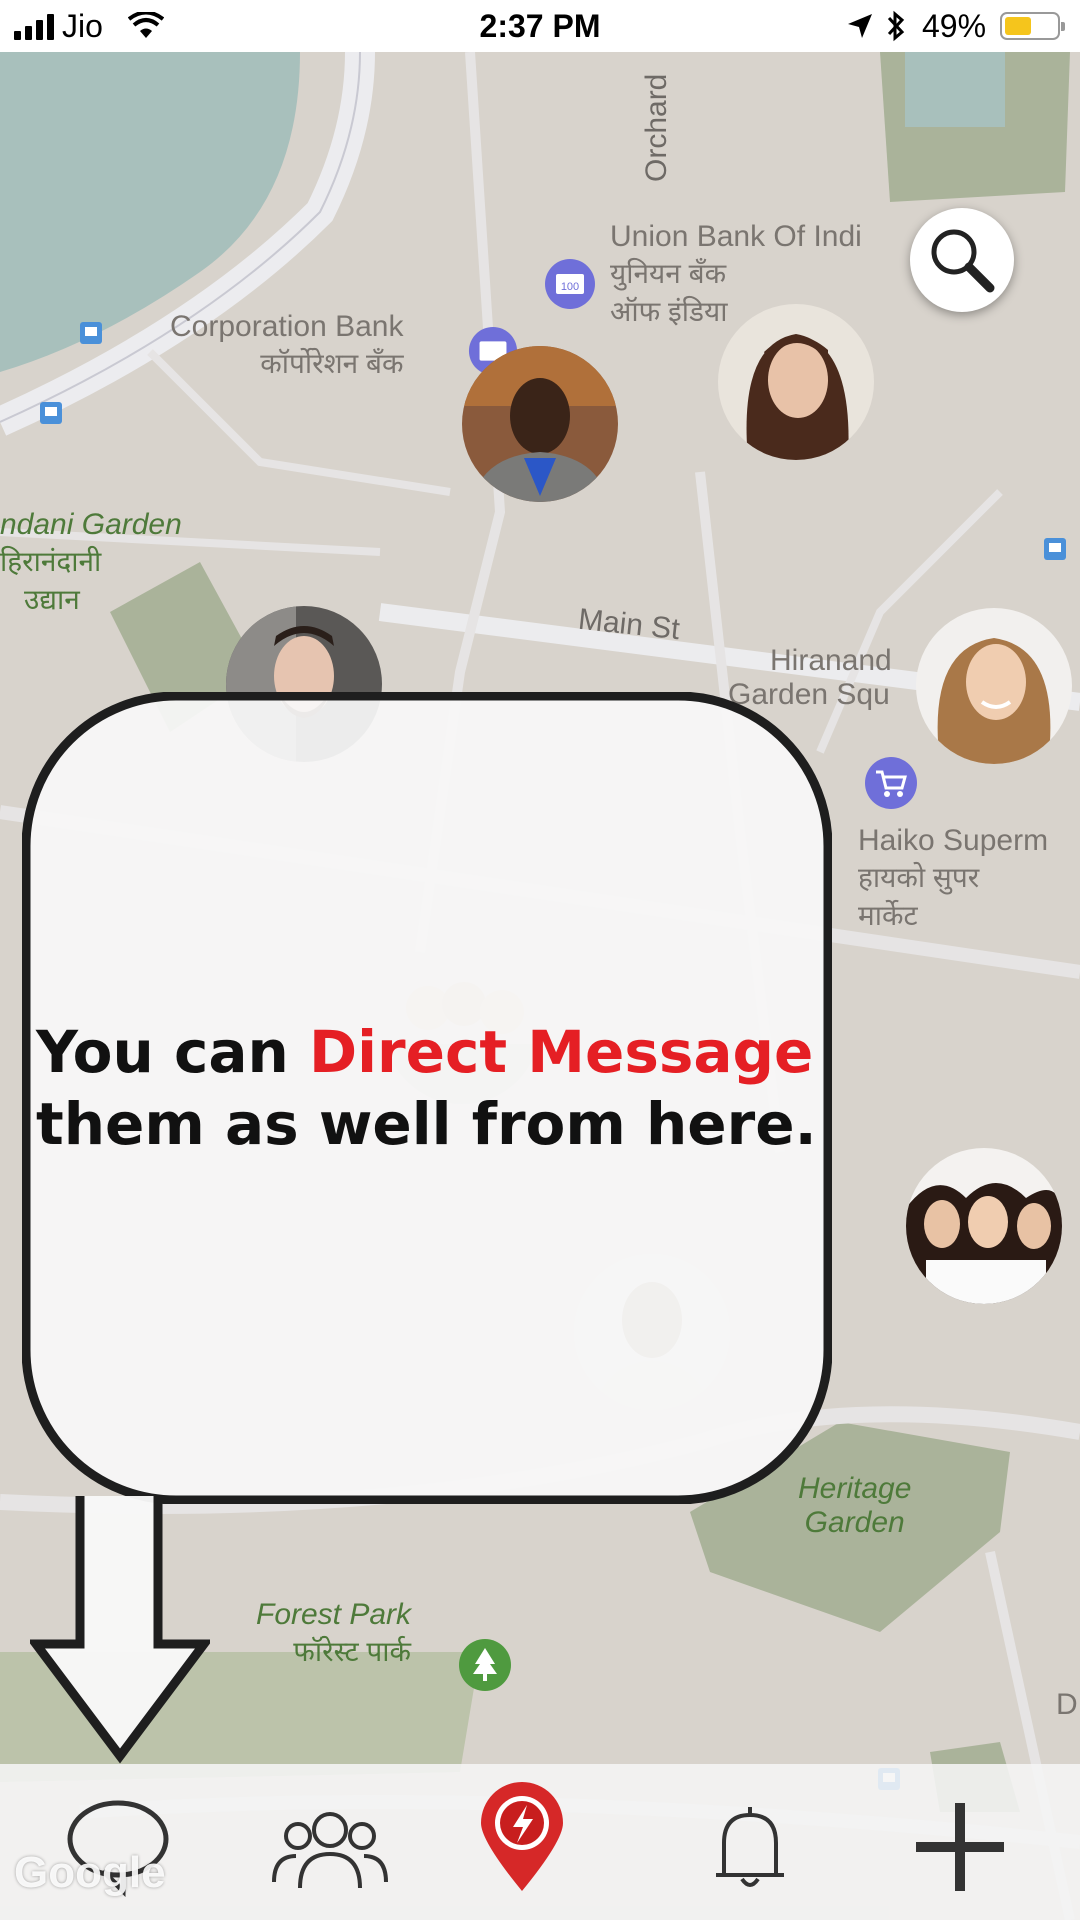 This screenshot has width=1080, height=1920. What do you see at coordinates (1032, 26) in the screenshot?
I see `battery-icon` at bounding box center [1032, 26].